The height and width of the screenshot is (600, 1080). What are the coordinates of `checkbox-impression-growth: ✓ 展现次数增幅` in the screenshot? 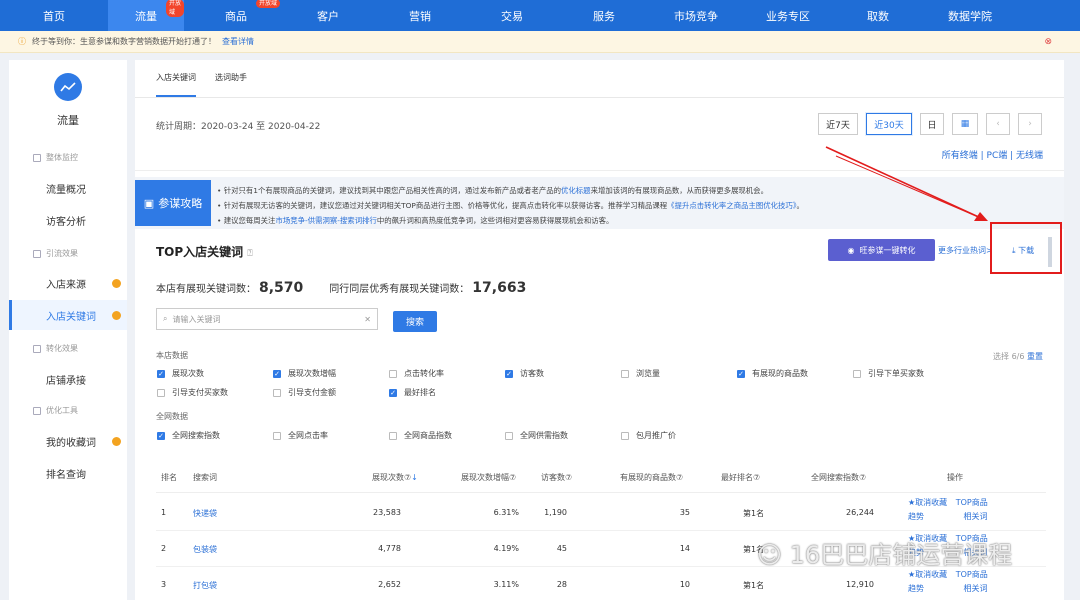 It's located at (304, 373).